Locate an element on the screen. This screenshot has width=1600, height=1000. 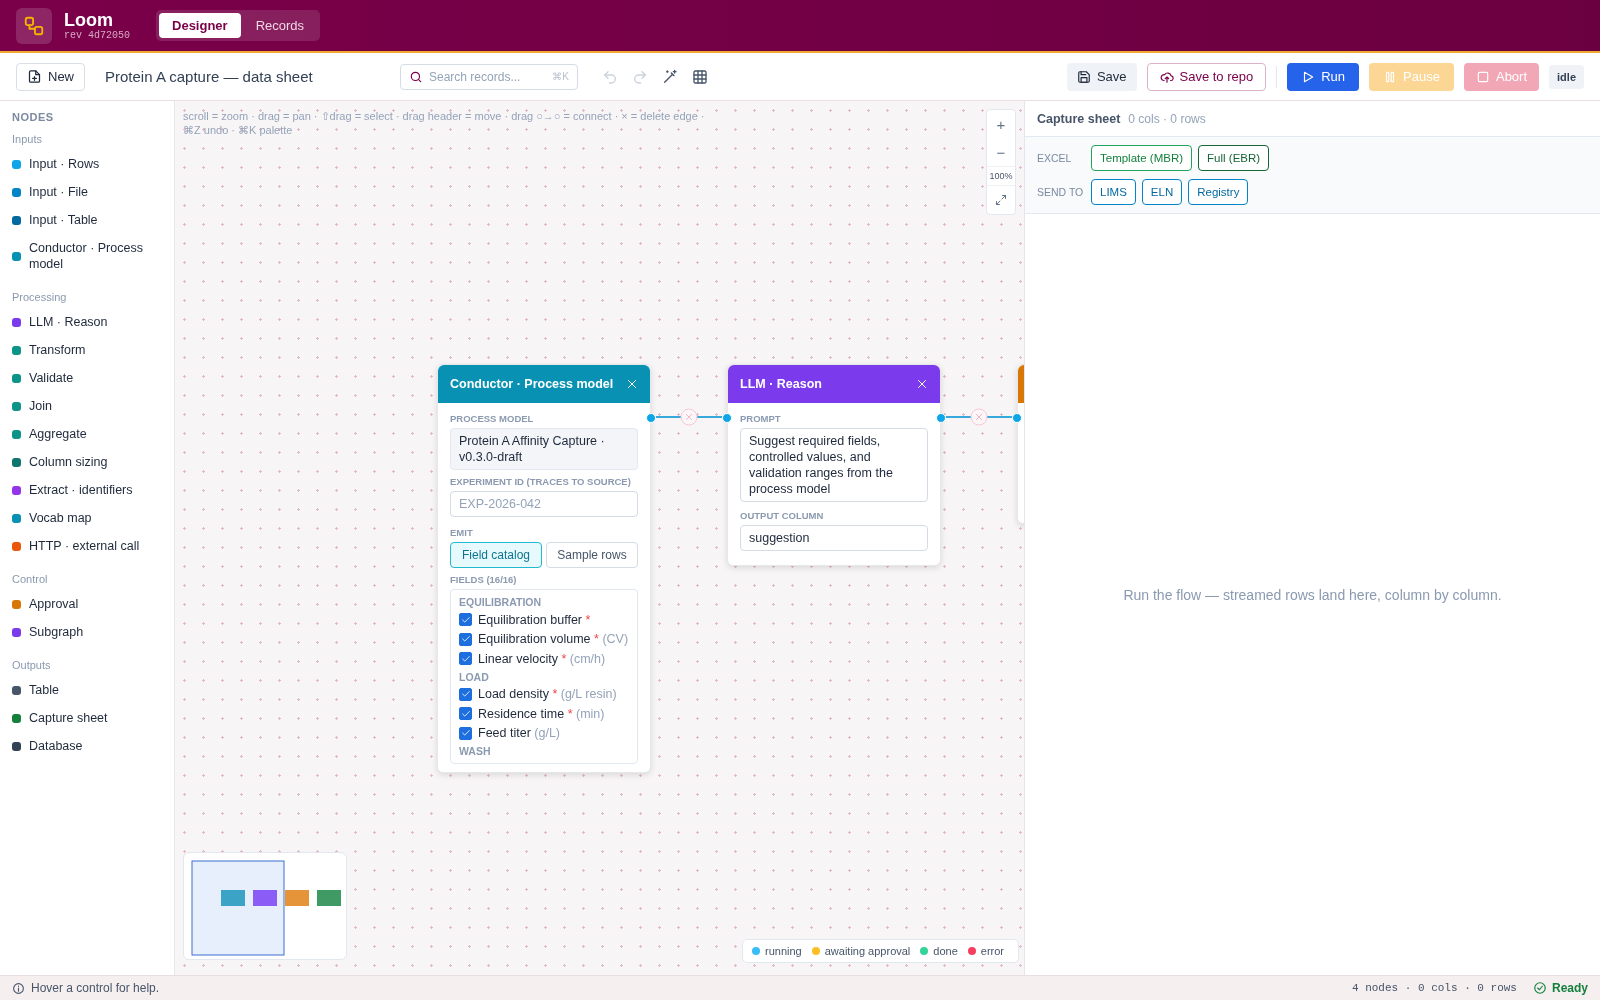
field-name: Feed titer (g/L) is located at coordinates (519, 733).